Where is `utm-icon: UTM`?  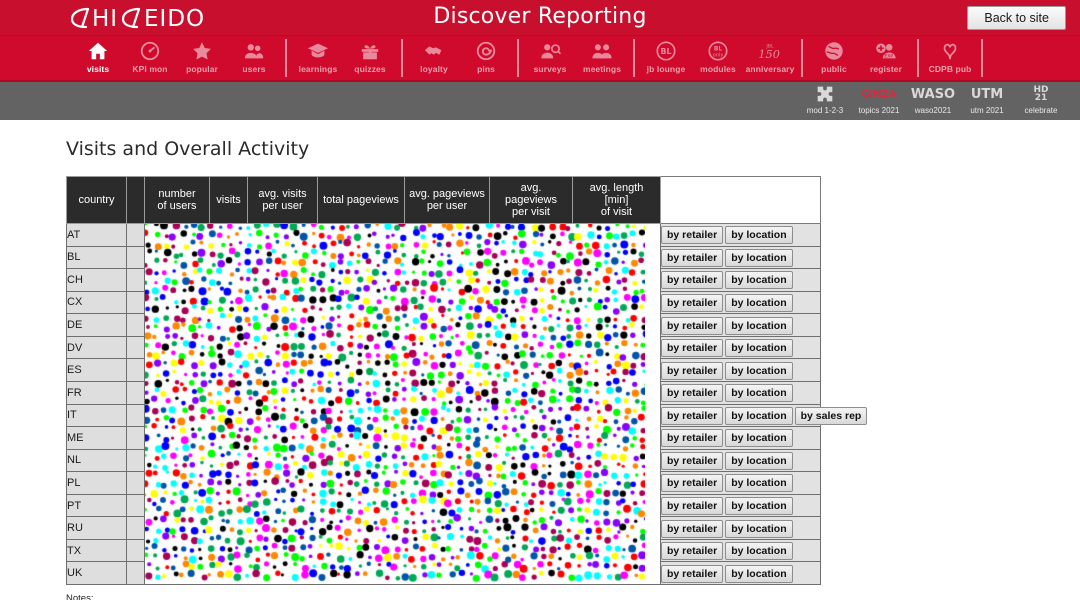 utm-icon: UTM is located at coordinates (987, 94).